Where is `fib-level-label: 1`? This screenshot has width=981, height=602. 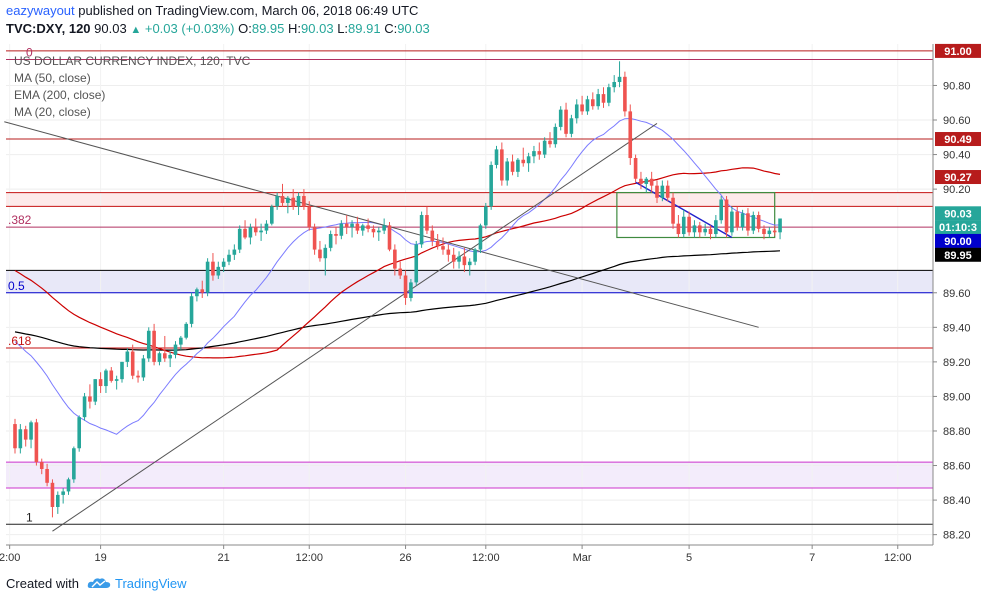
fib-level-label: 1 is located at coordinates (29, 517).